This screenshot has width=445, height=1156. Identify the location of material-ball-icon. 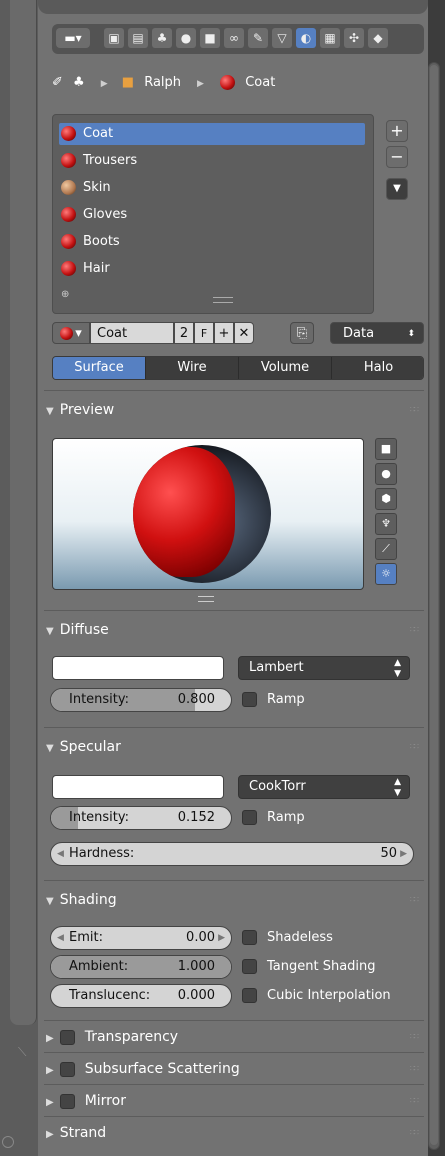
(68, 214).